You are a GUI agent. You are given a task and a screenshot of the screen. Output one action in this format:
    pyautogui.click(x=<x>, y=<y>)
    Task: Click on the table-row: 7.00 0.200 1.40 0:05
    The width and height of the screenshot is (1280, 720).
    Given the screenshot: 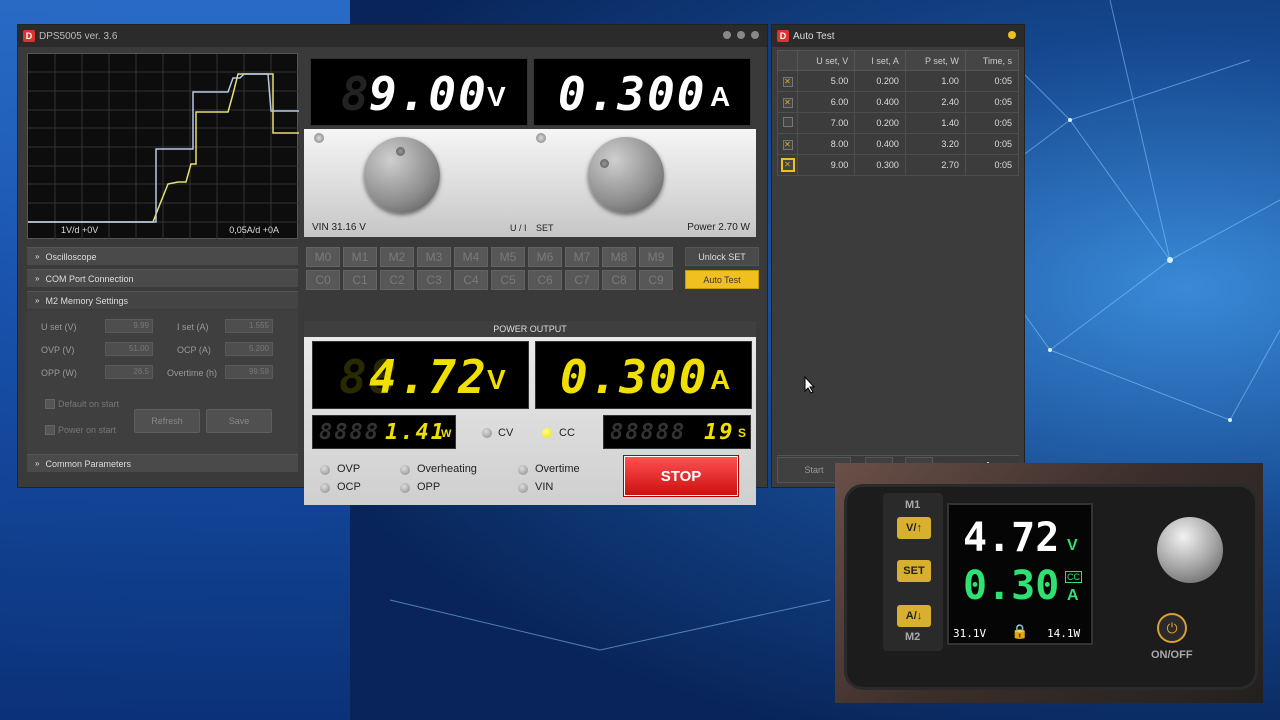 What is the action you would take?
    pyautogui.click(x=898, y=123)
    